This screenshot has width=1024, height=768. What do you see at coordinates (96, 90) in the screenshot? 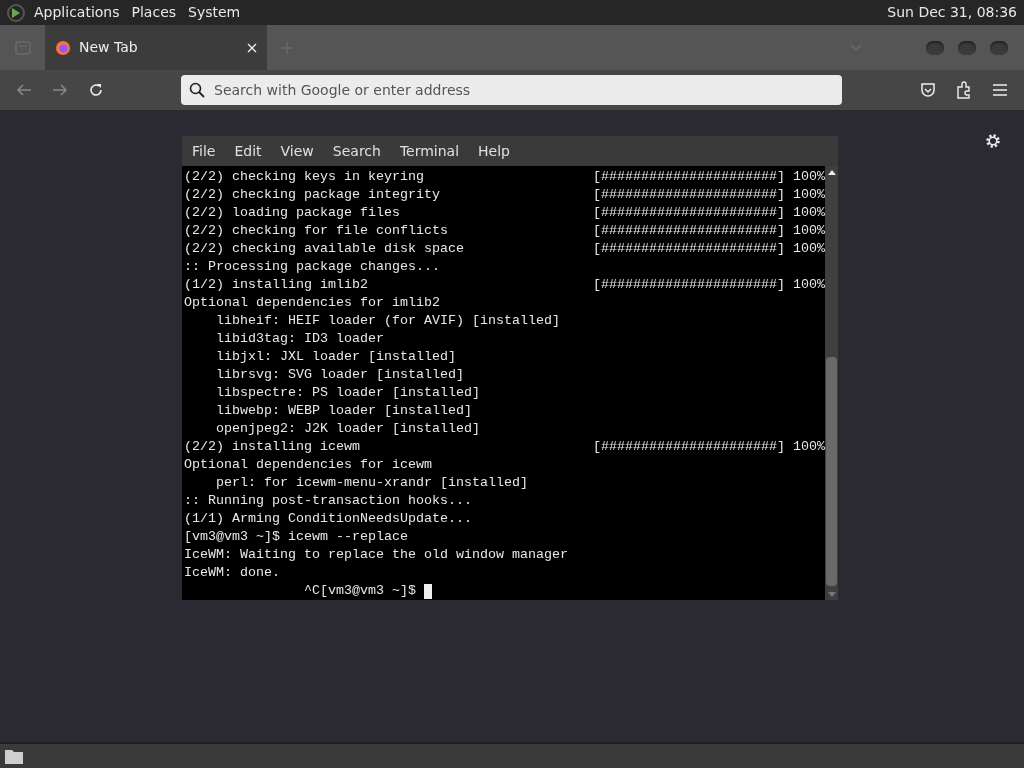
I see `reload-icon` at bounding box center [96, 90].